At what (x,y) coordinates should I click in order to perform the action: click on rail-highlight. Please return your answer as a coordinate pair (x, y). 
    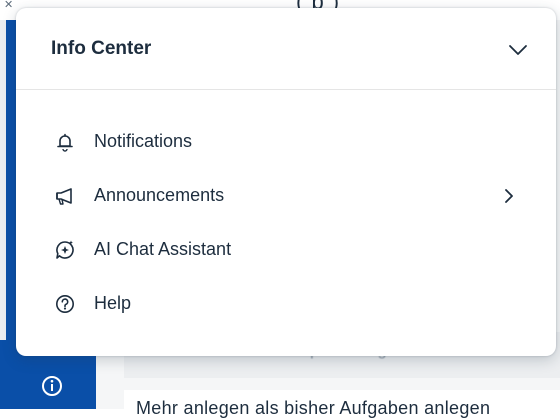
    Looking at the image, I should click on (3, 175).